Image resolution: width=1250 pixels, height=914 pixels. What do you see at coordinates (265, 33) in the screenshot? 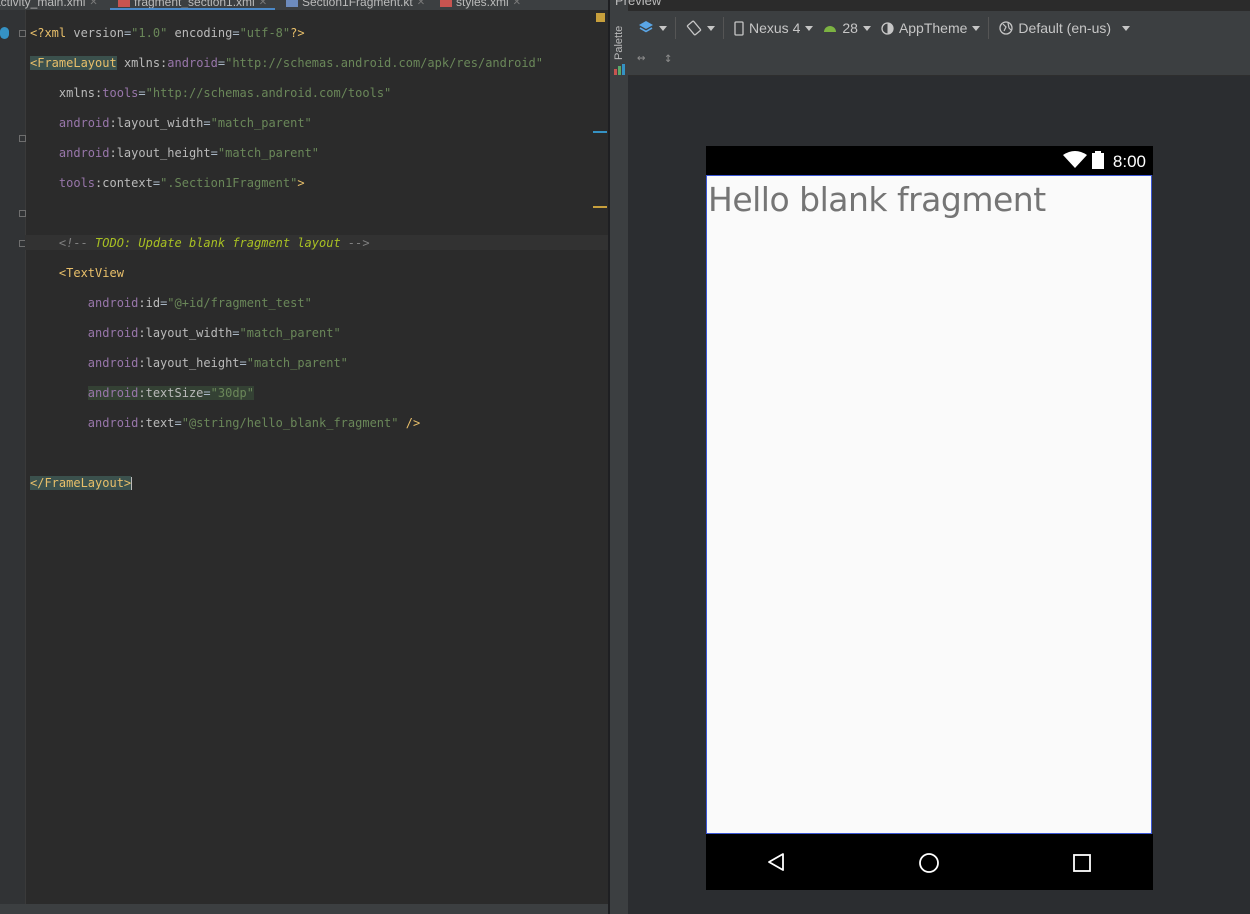
I see `token: "utf-8"` at bounding box center [265, 33].